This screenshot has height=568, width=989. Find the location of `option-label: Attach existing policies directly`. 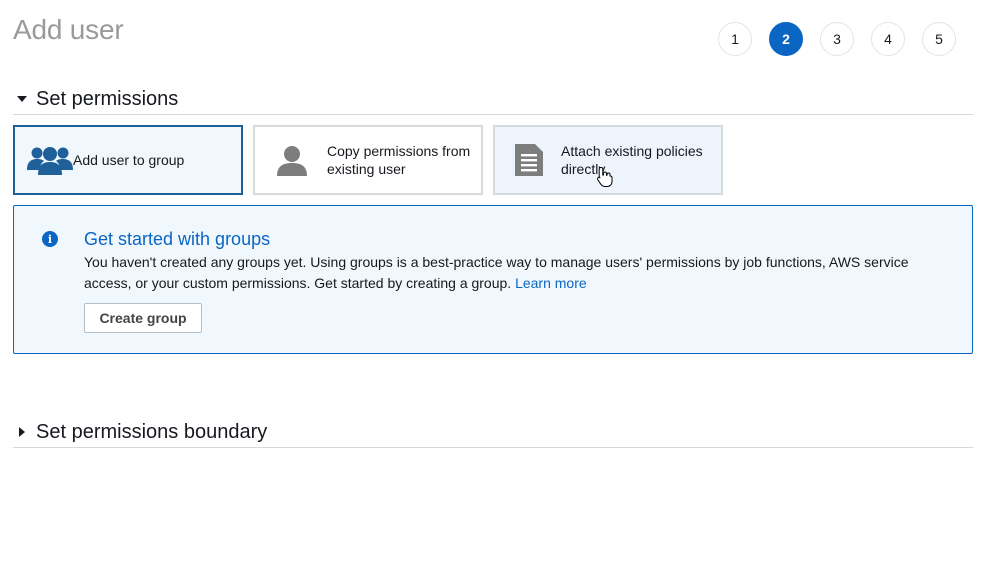

option-label: Attach existing policies directly is located at coordinates (632, 160).